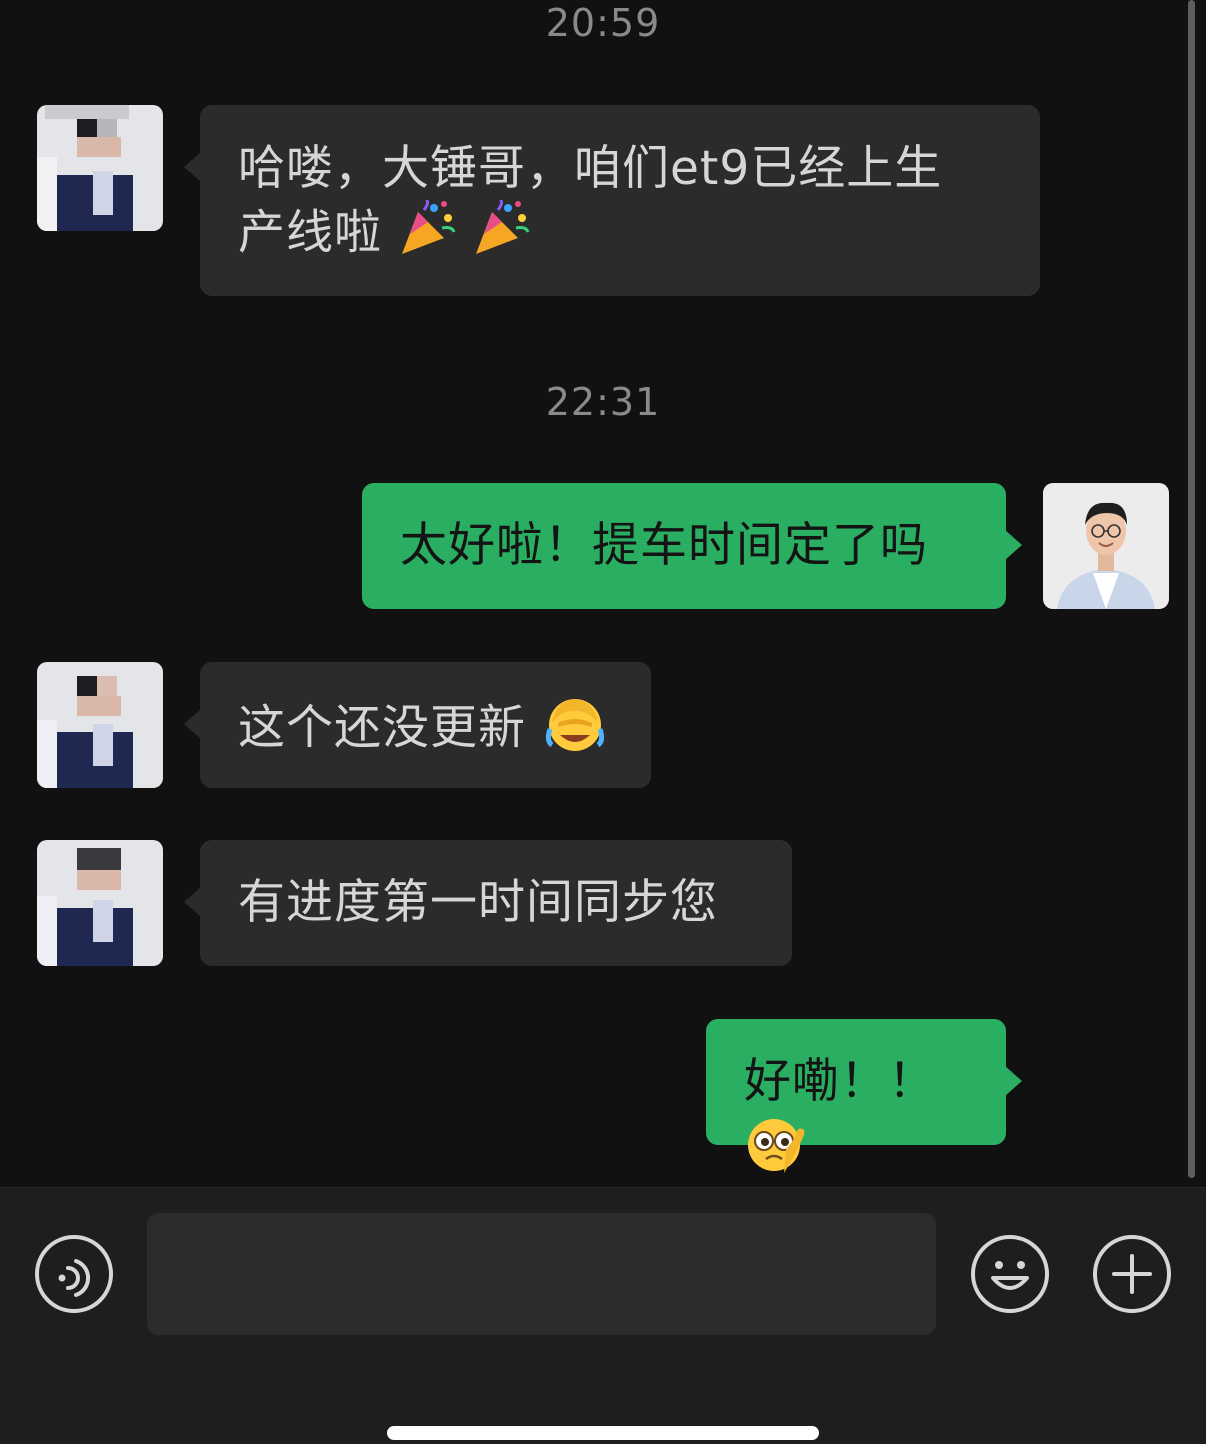  What do you see at coordinates (1106, 546) in the screenshot?
I see `my-avatar` at bounding box center [1106, 546].